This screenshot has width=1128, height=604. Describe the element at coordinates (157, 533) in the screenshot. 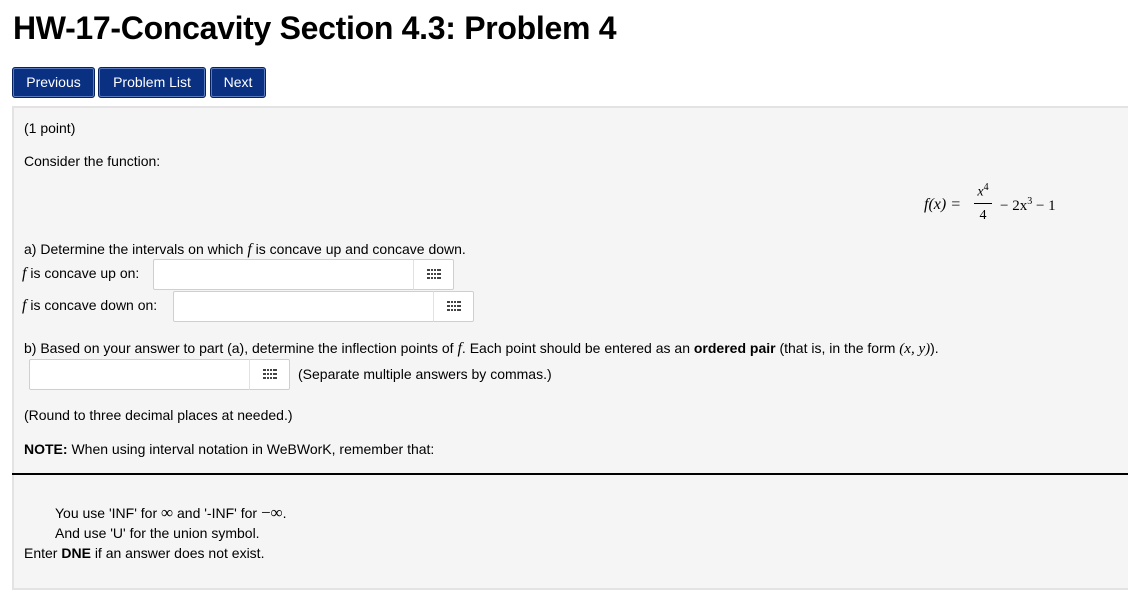

I see `union-tip: And use 'U' for the union symbol.` at that location.